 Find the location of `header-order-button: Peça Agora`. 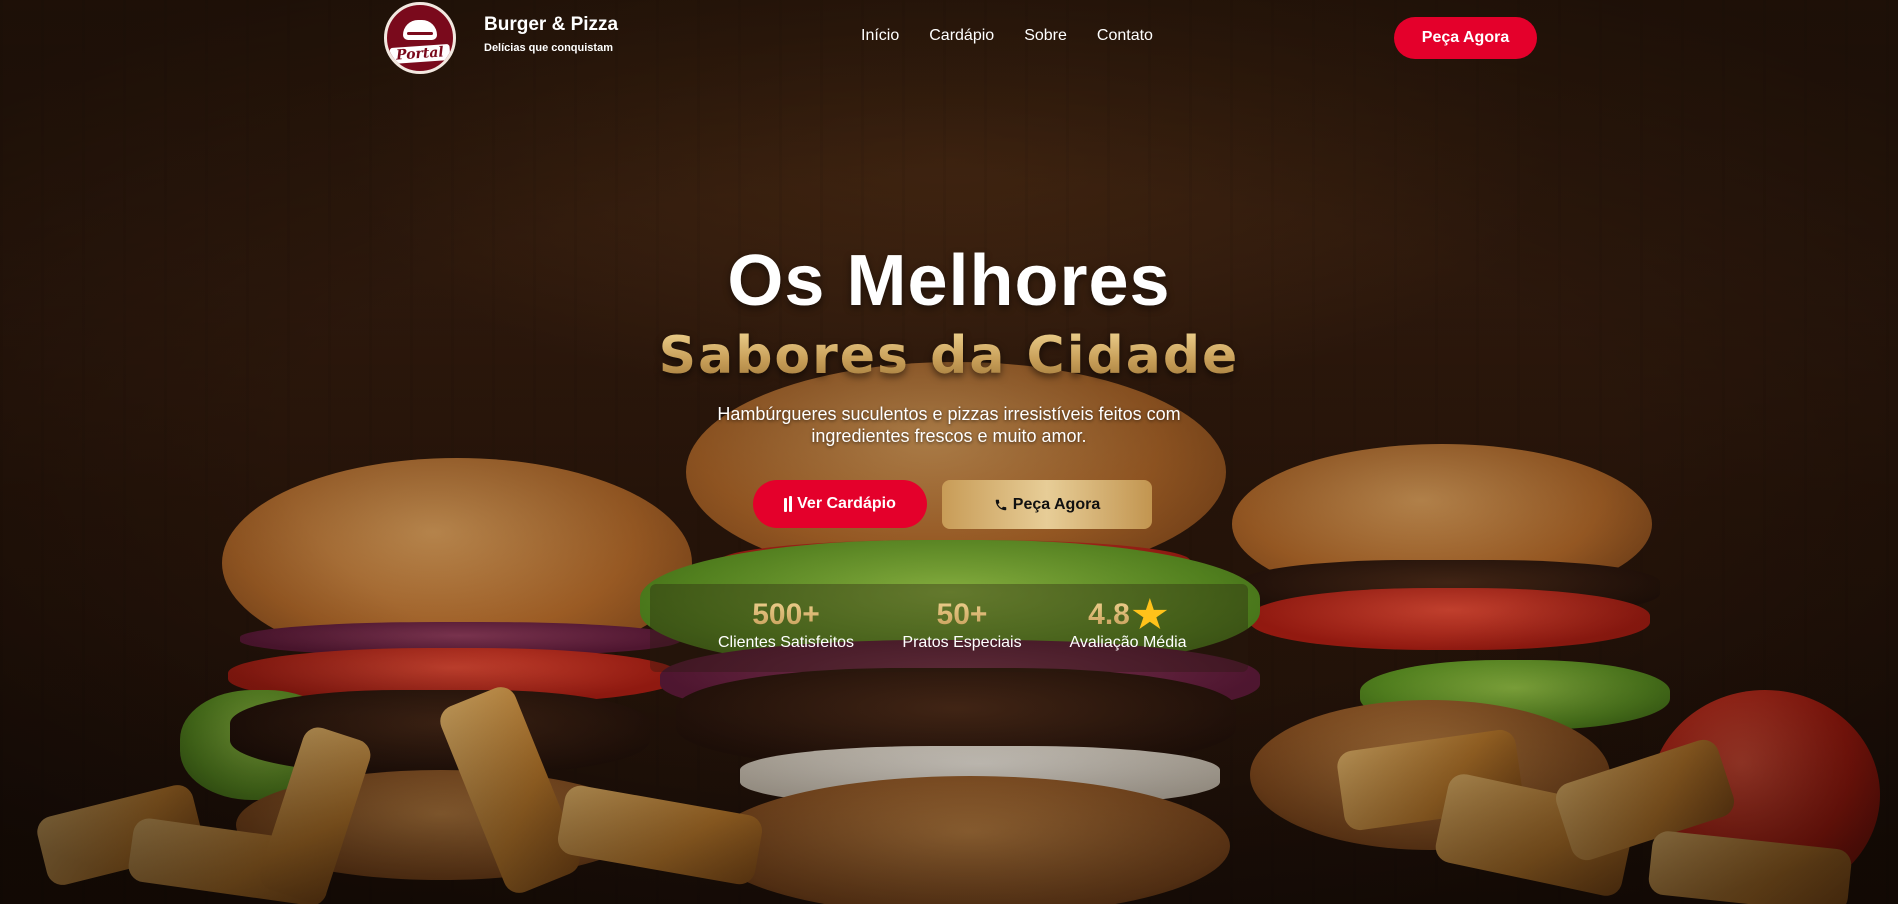

header-order-button: Peça Agora is located at coordinates (1465, 38).